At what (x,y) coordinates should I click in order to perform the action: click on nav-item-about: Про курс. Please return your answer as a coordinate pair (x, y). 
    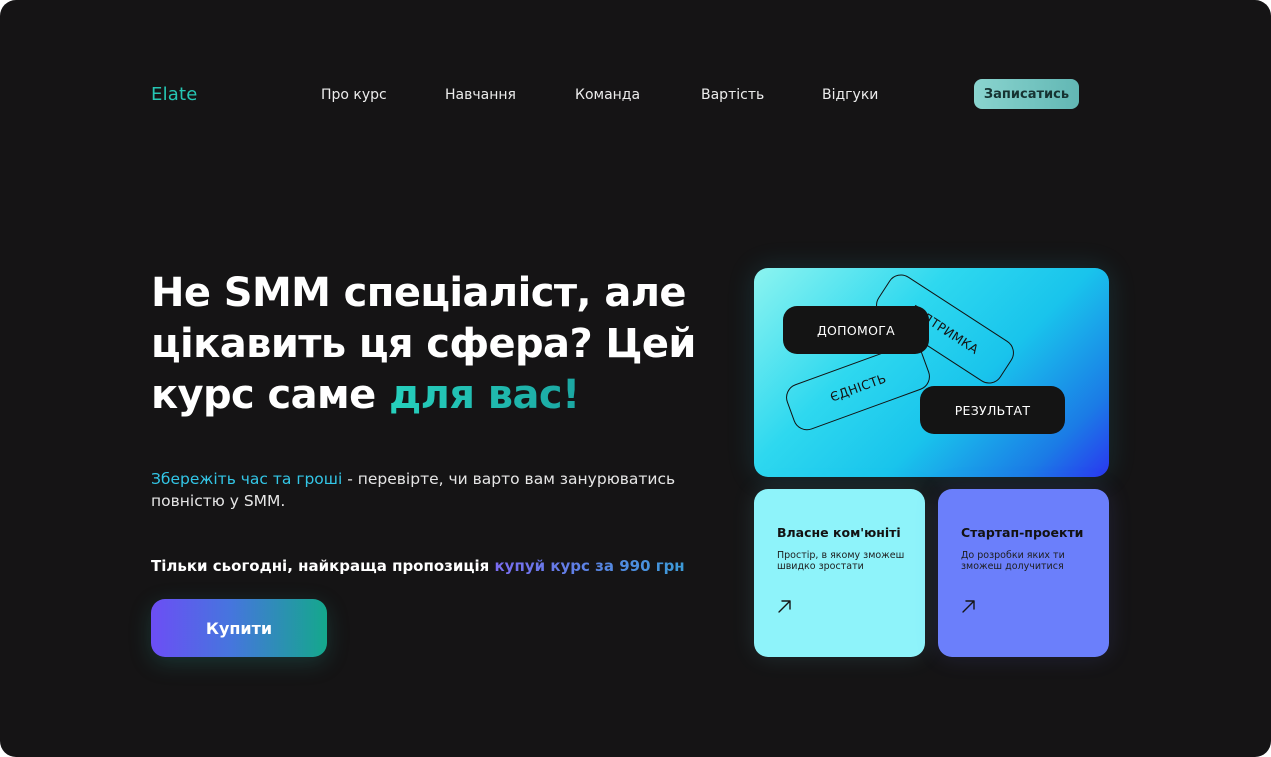
    Looking at the image, I should click on (354, 95).